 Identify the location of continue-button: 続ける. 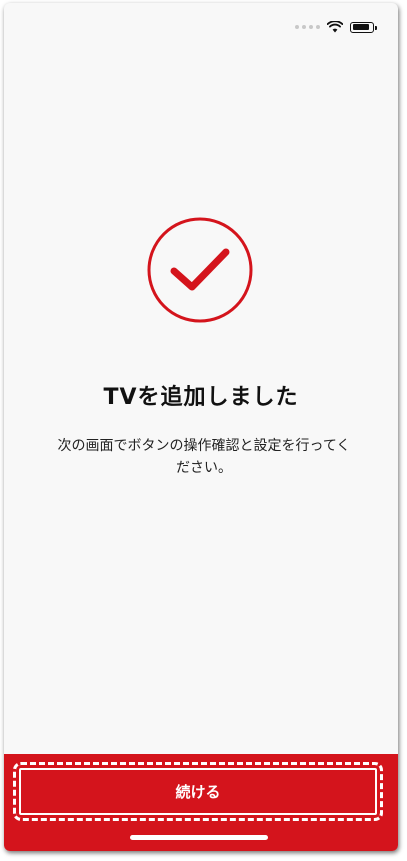
(198, 791).